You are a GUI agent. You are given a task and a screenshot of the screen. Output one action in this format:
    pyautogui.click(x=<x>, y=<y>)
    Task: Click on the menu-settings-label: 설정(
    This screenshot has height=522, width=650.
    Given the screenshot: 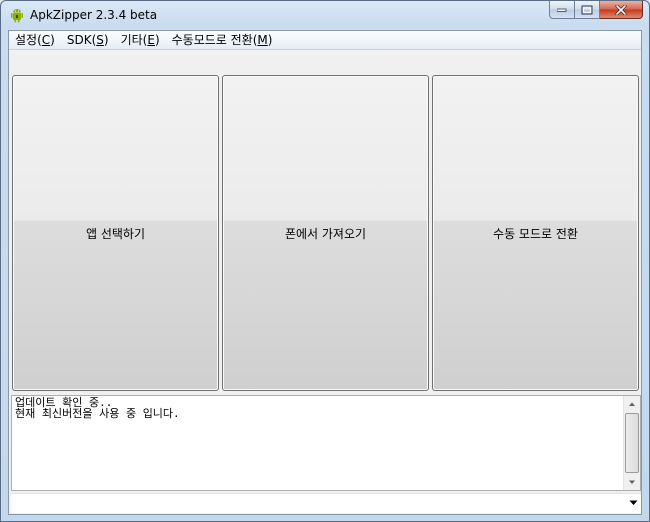 What is the action you would take?
    pyautogui.click(x=28, y=40)
    